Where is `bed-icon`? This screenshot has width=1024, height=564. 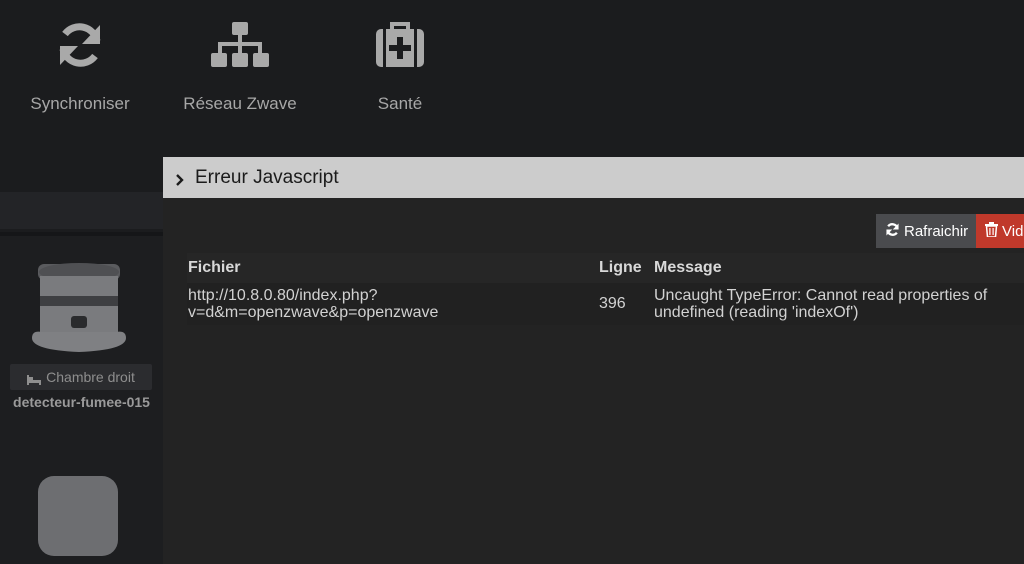 bed-icon is located at coordinates (34, 378).